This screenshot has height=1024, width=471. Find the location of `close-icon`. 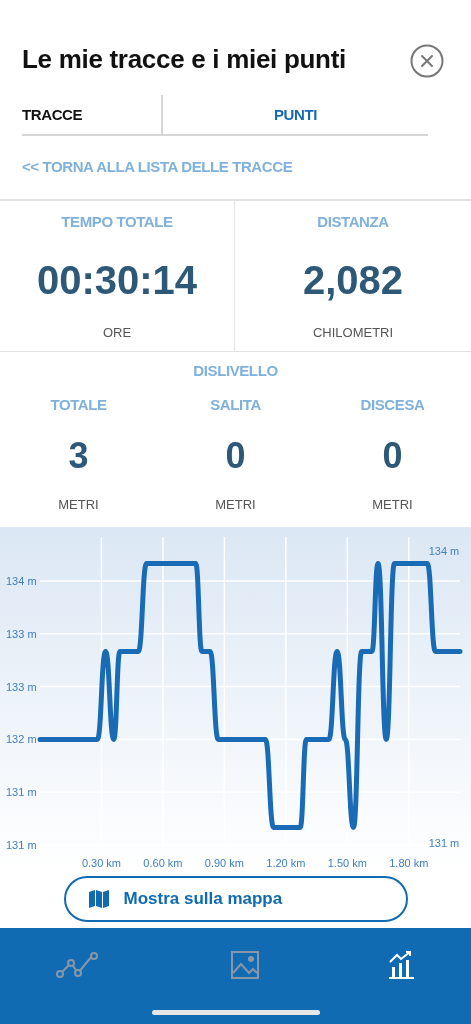

close-icon is located at coordinates (427, 61).